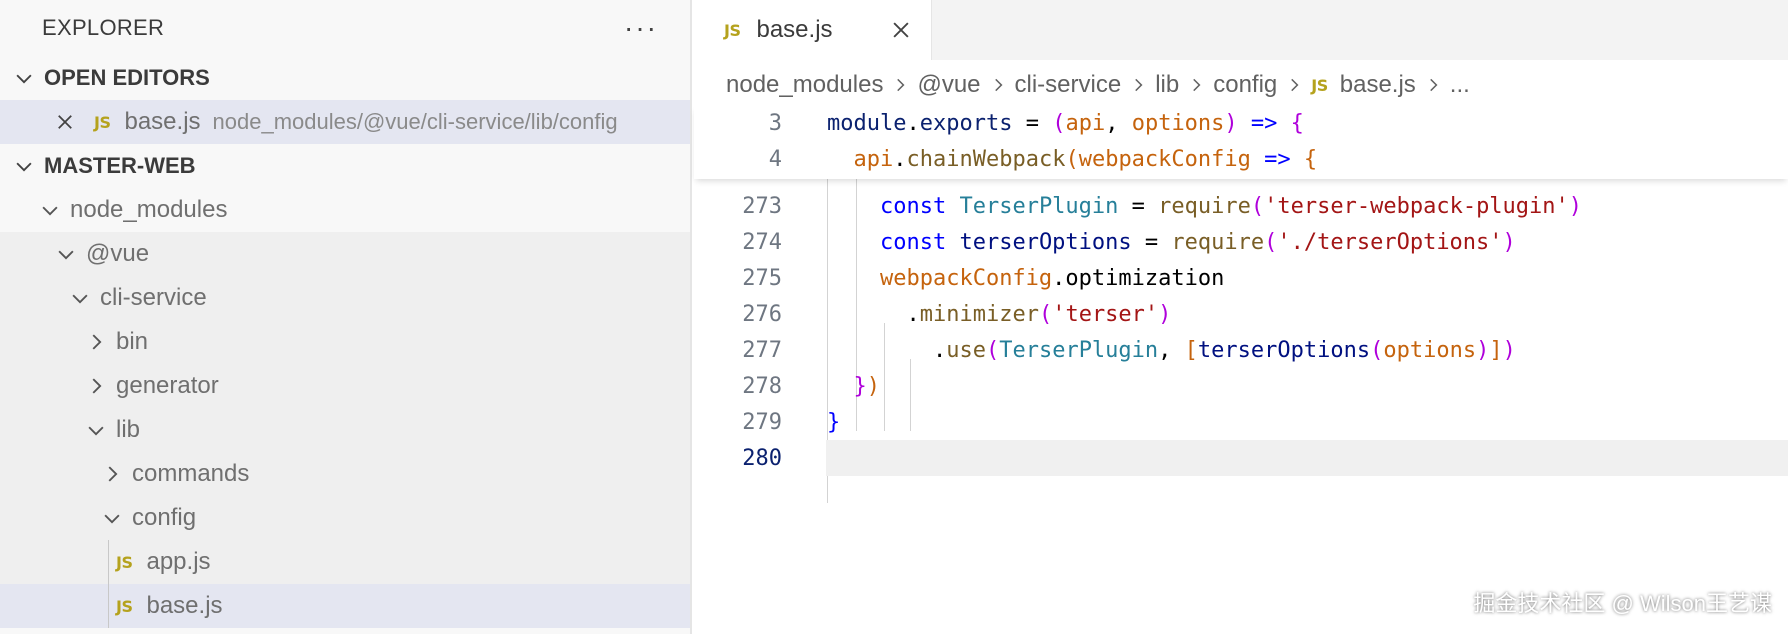 This screenshot has width=1788, height=634. I want to click on line-number: 4, so click(775, 159).